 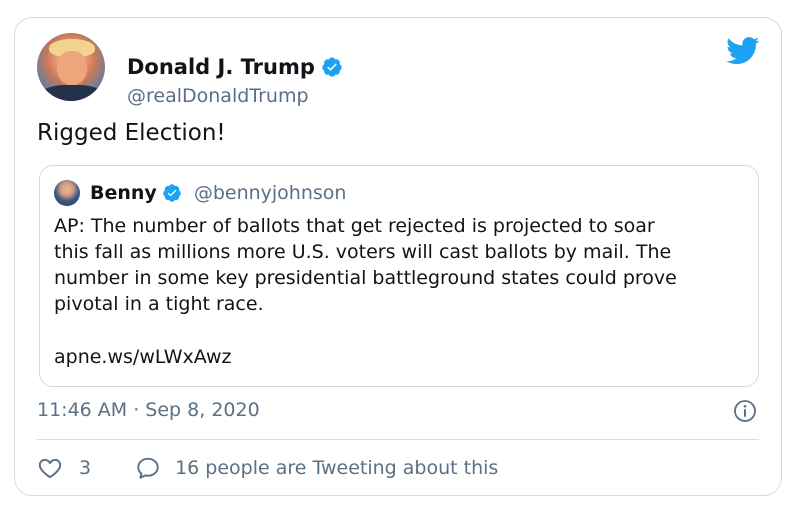 I want to click on quoted-author-handle: @bennyjohnson, so click(x=270, y=193).